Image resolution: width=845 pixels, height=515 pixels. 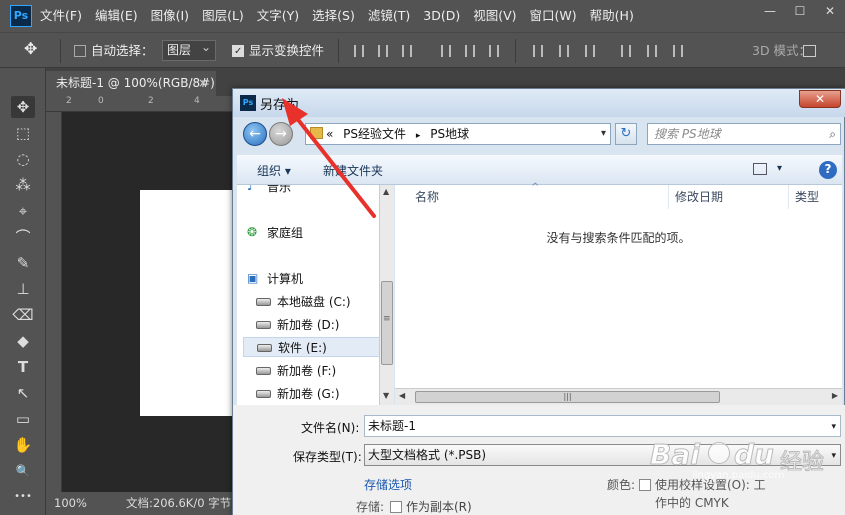 I want to click on refresh-button: ↻, so click(x=626, y=134).